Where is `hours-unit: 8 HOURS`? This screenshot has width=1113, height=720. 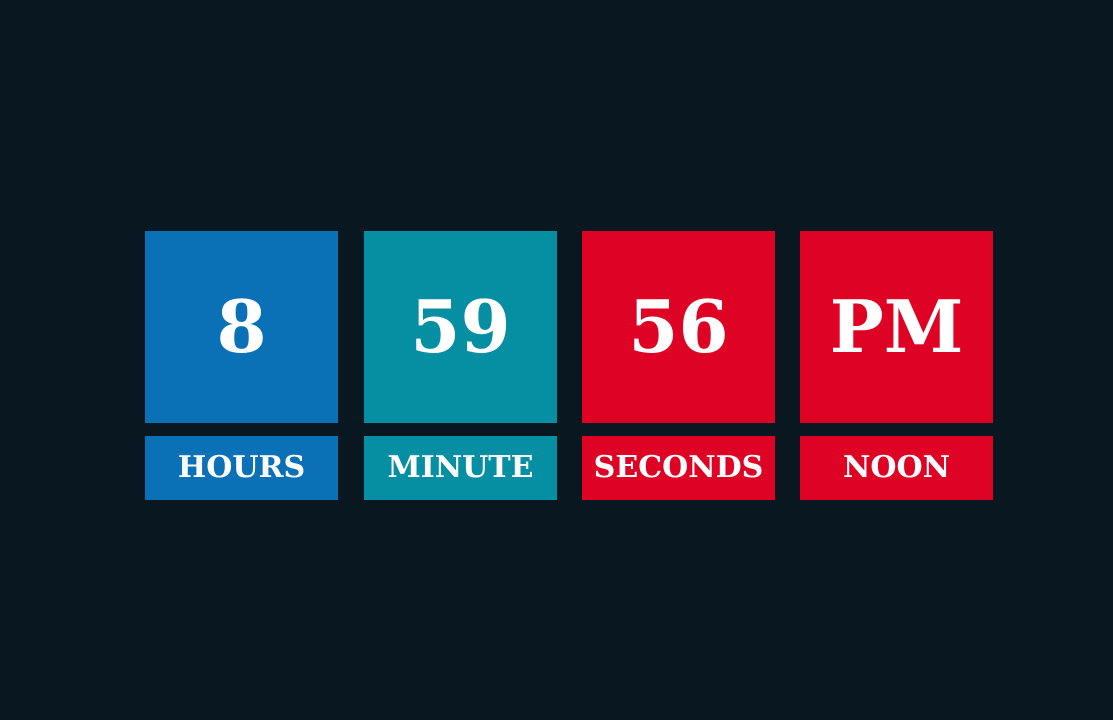
hours-unit: 8 HOURS is located at coordinates (241, 365).